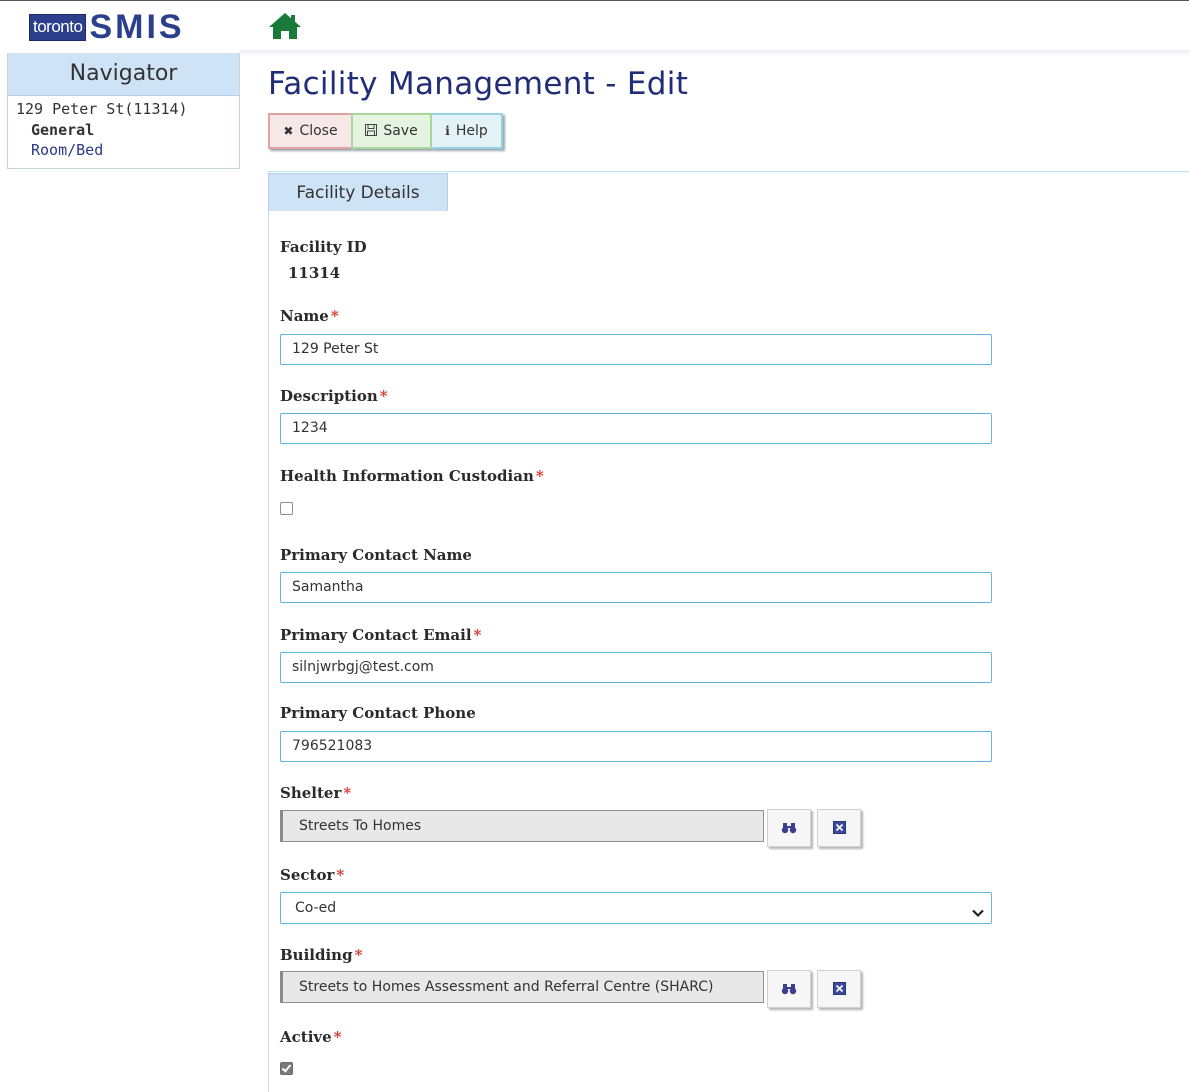  I want to click on facility-id-label: Facility ID, so click(323, 247).